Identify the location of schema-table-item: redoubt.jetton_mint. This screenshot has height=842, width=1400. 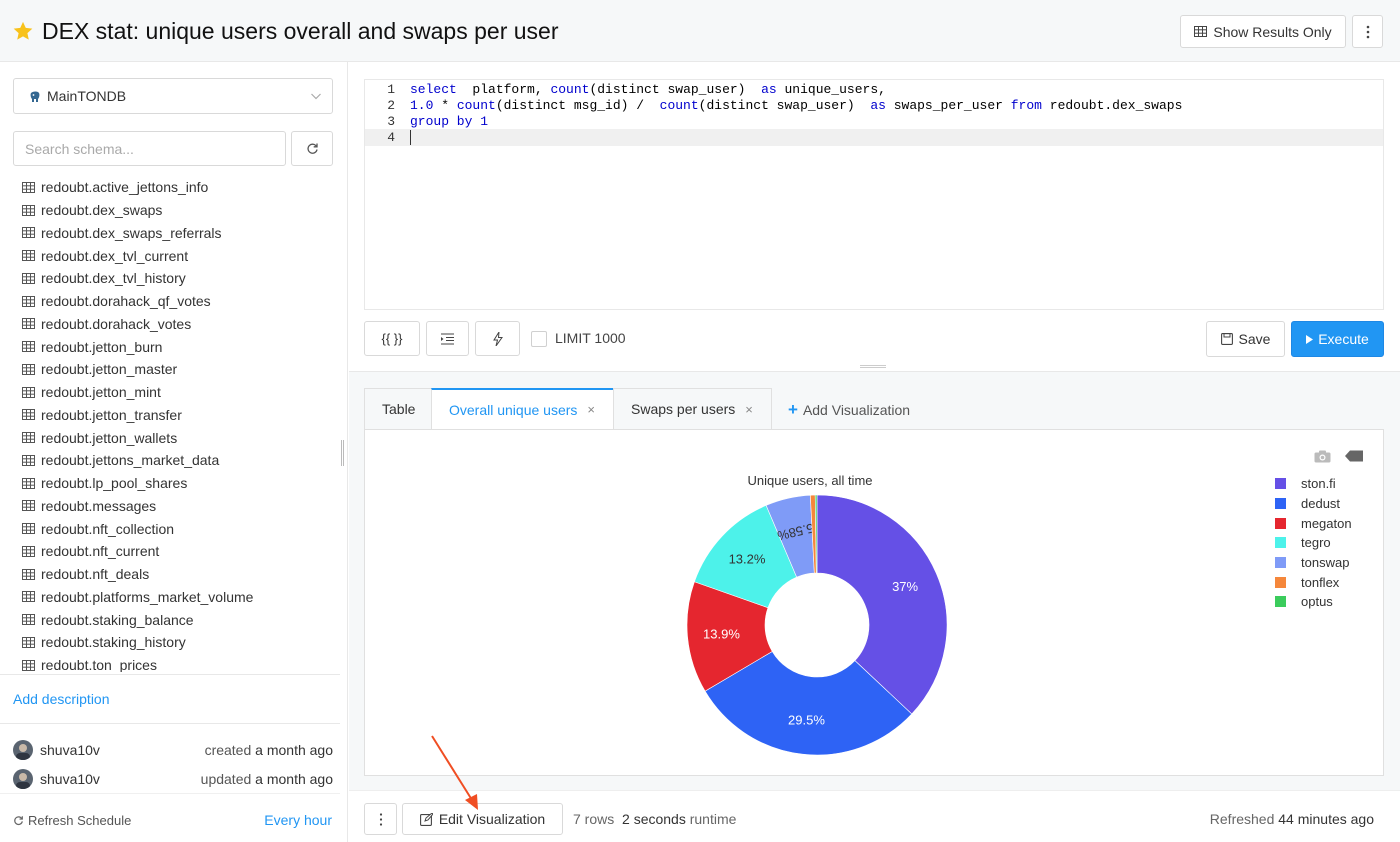
(181, 392).